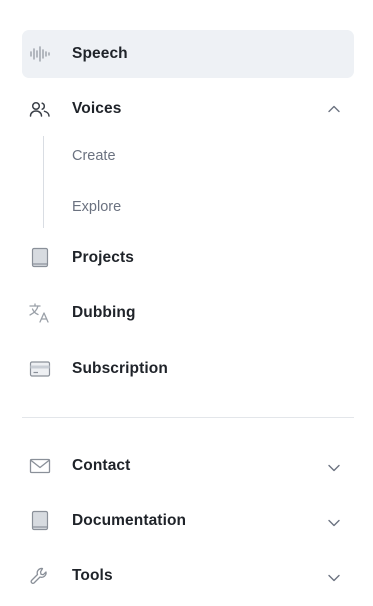 The image size is (373, 606). Describe the element at coordinates (188, 313) in the screenshot. I see `nav-item-dubbing: Dubbing` at that location.